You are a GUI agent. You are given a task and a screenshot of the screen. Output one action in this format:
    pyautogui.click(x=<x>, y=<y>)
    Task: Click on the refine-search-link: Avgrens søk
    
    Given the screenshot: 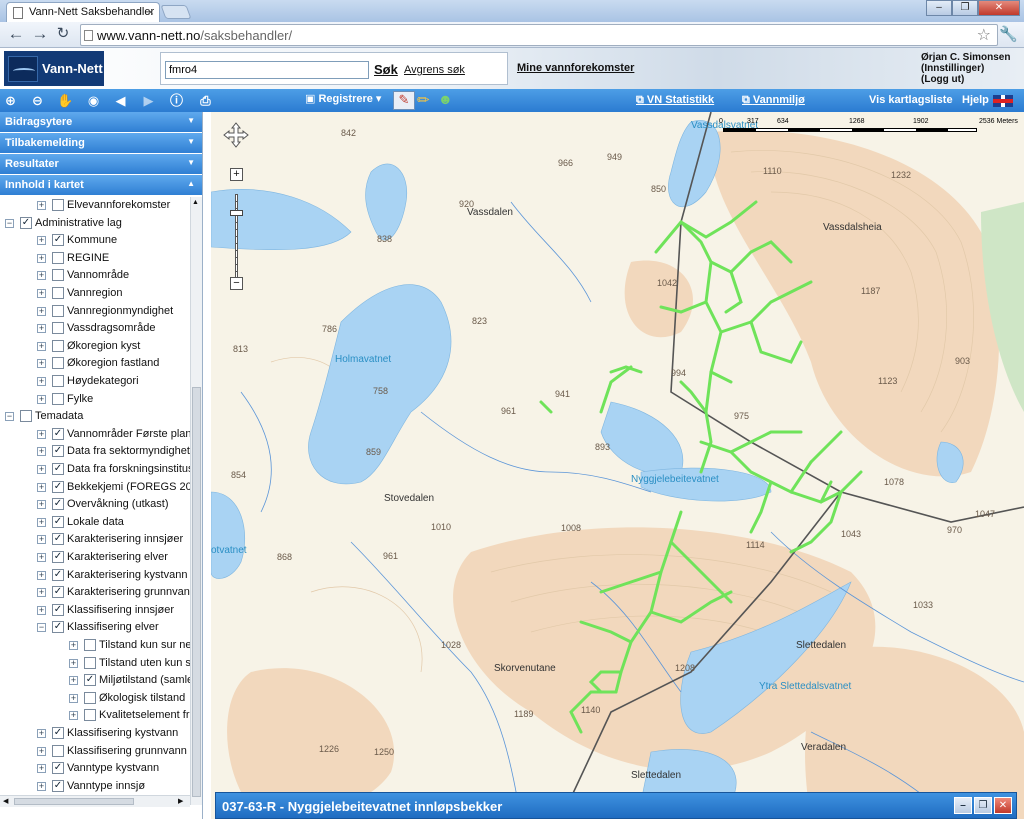 What is the action you would take?
    pyautogui.click(x=434, y=70)
    